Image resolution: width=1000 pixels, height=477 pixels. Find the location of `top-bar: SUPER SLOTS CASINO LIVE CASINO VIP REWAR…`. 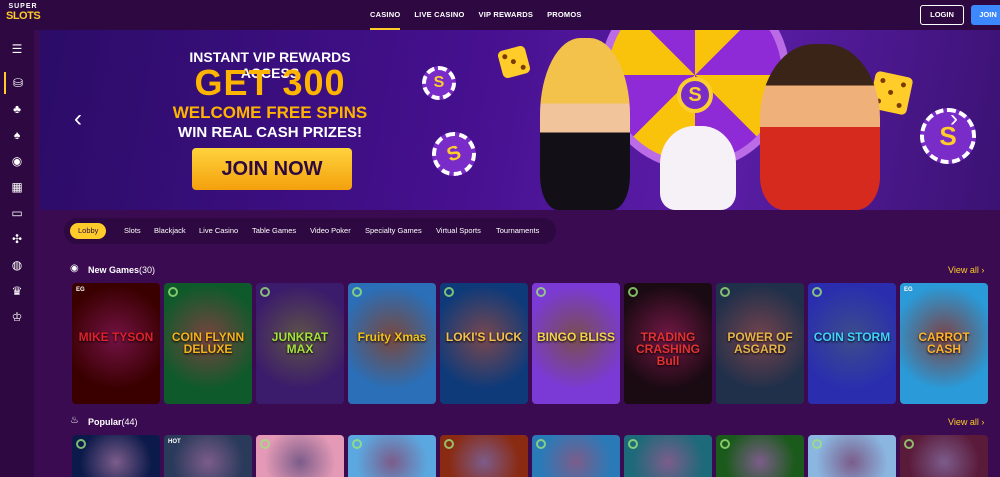

top-bar: SUPER SLOTS CASINO LIVE CASINO VIP REWAR… is located at coordinates (500, 15).